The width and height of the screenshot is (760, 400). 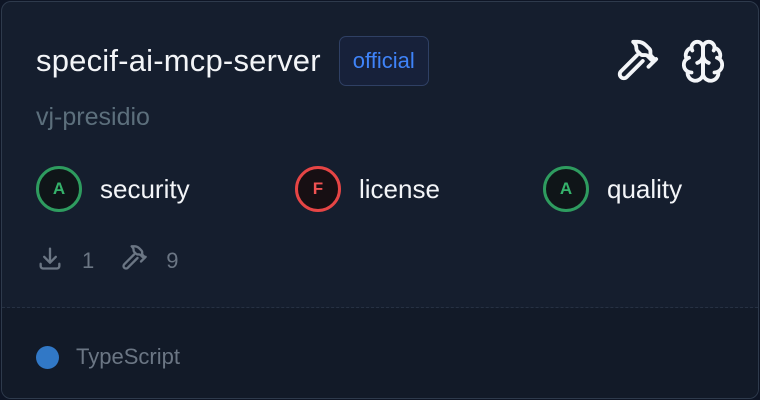 What do you see at coordinates (178, 61) in the screenshot?
I see `server-name: specif-ai-mcp-server` at bounding box center [178, 61].